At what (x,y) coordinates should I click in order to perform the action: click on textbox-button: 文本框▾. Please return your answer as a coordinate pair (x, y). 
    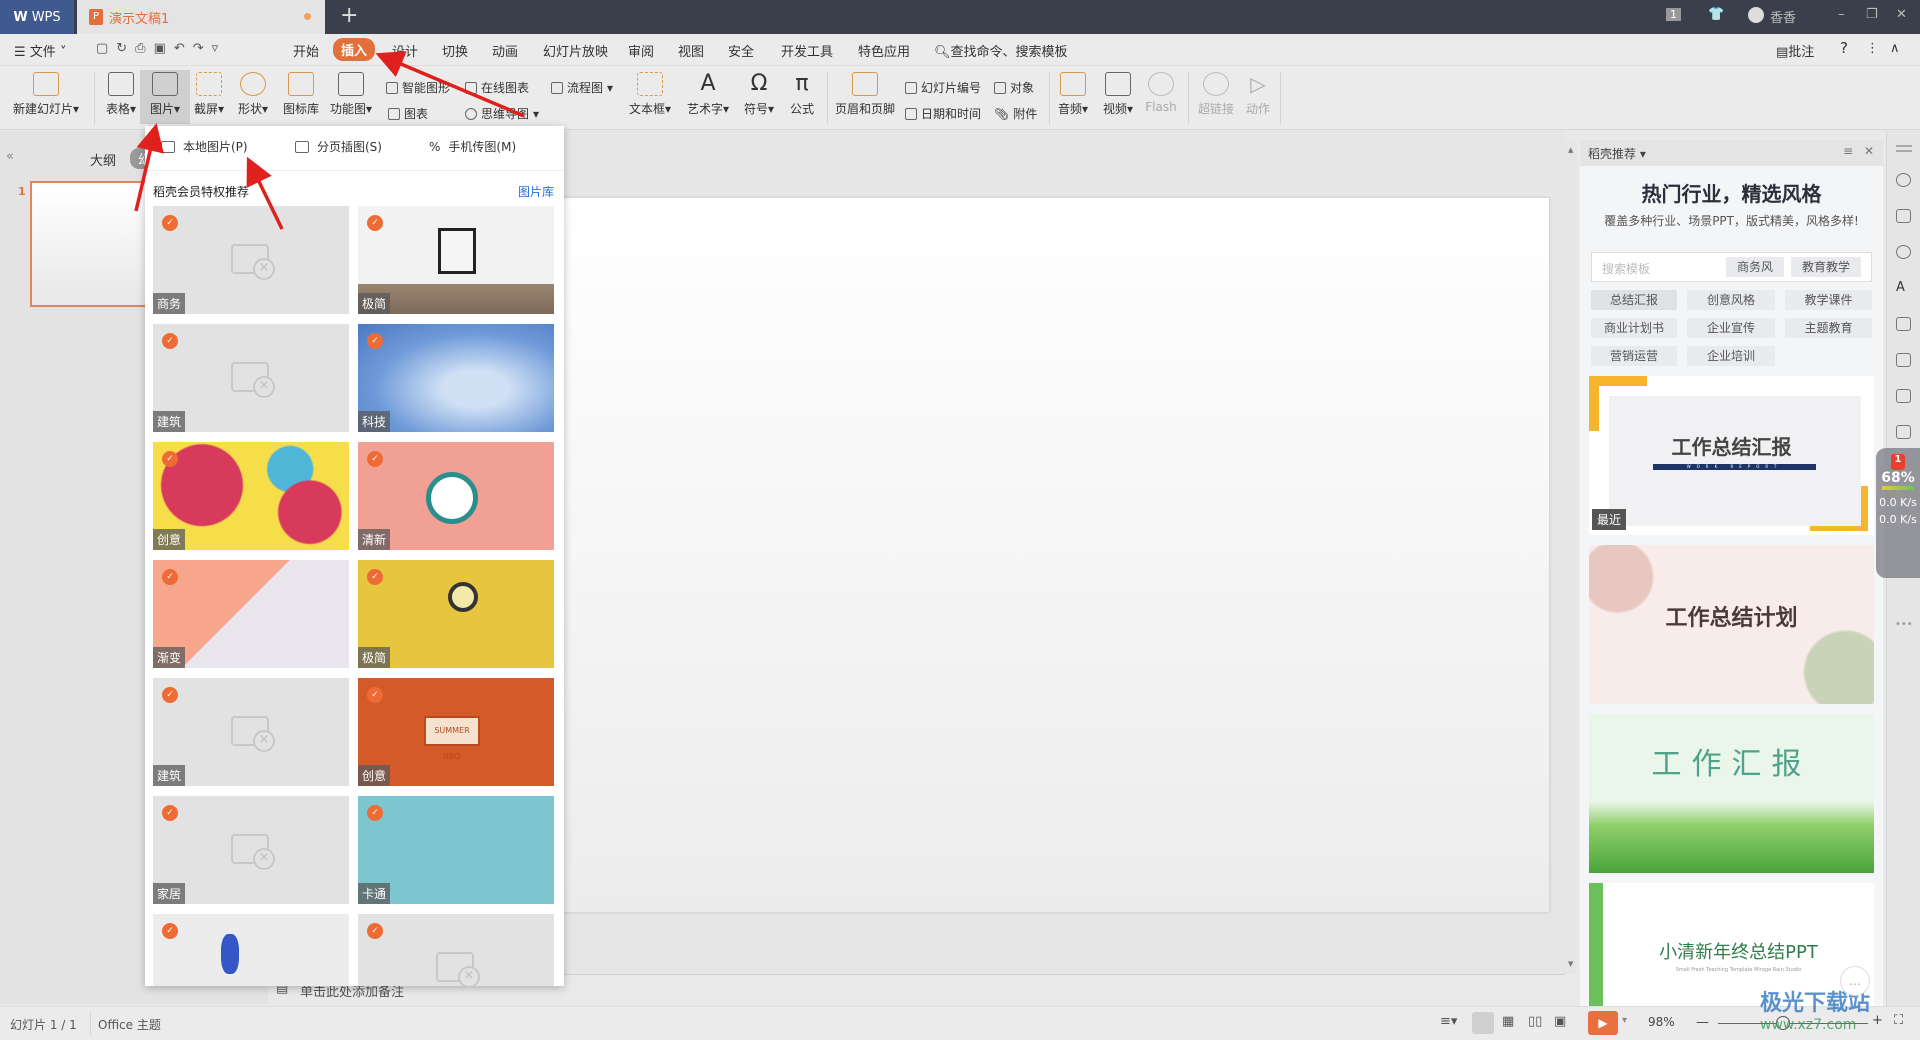
    Looking at the image, I should click on (650, 94).